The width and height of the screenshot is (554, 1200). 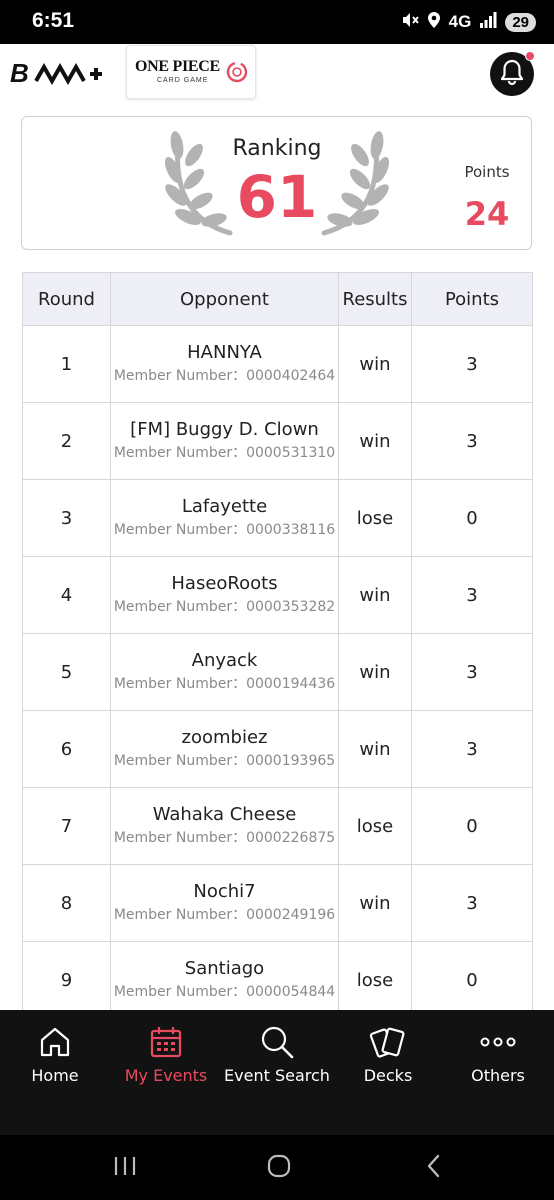 What do you see at coordinates (55, 1042) in the screenshot?
I see `home-icon` at bounding box center [55, 1042].